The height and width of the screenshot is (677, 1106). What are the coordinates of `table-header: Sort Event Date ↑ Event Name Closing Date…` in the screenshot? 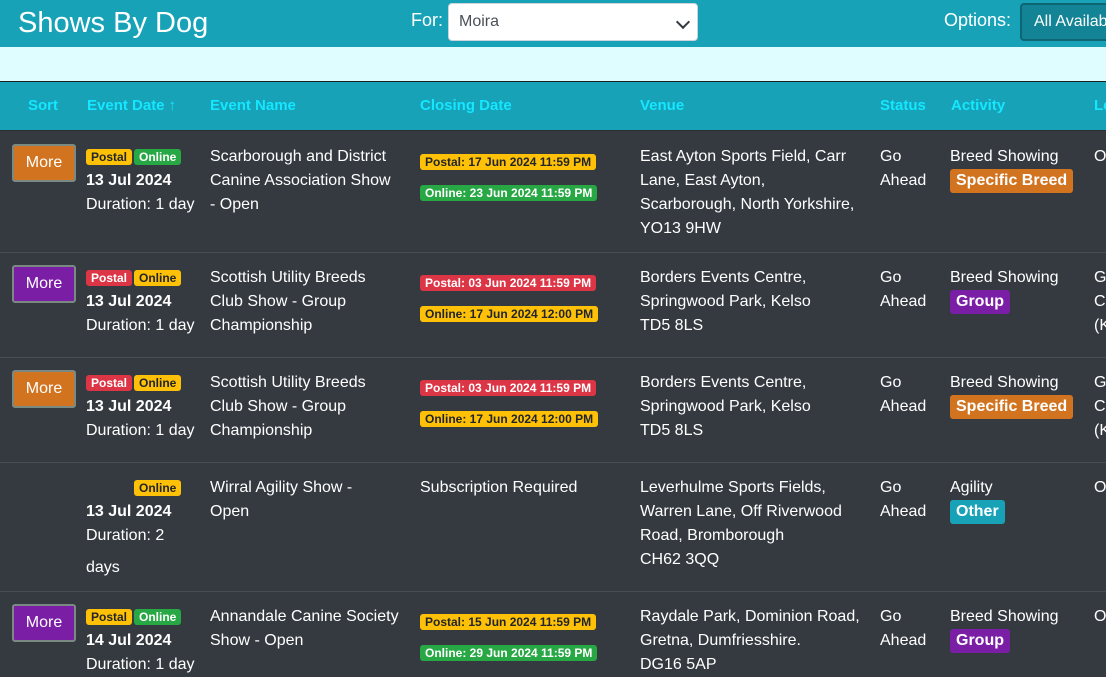 It's located at (553, 107).